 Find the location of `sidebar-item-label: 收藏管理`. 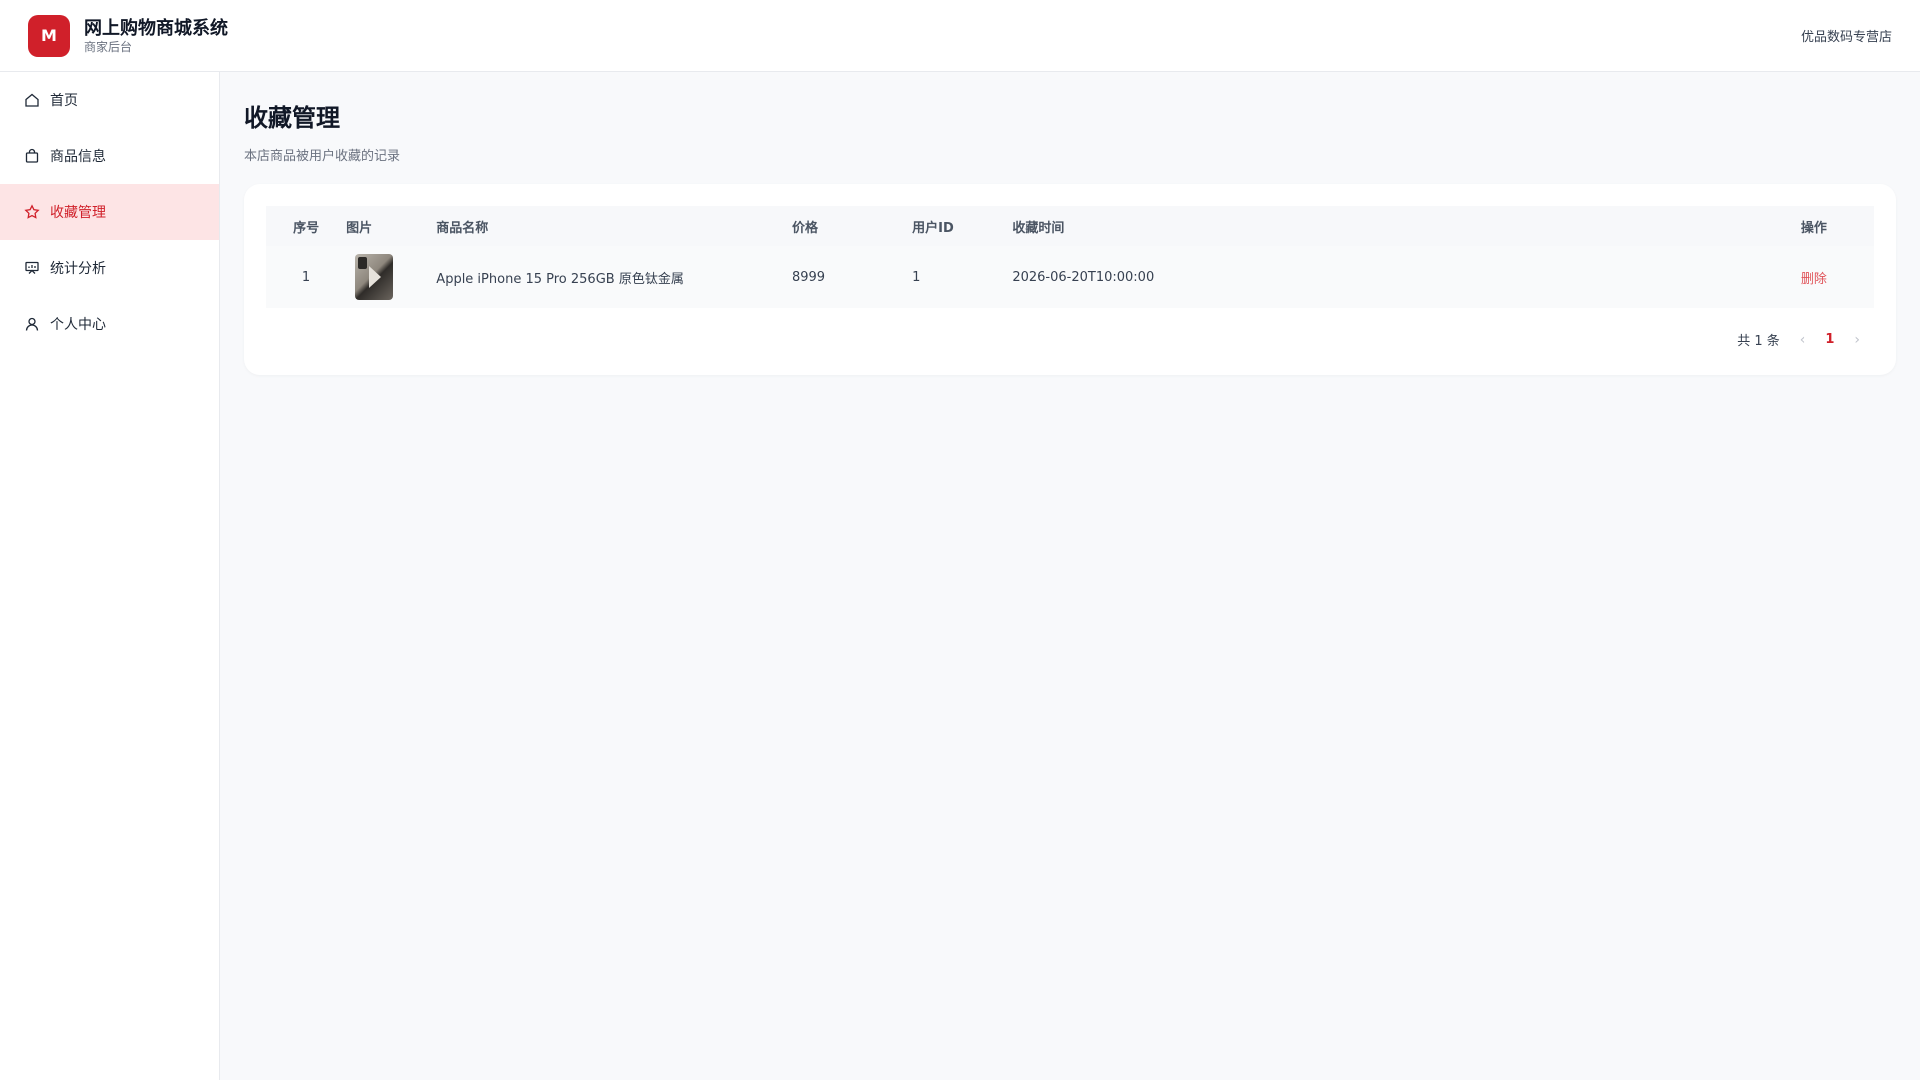

sidebar-item-label: 收藏管理 is located at coordinates (78, 213).